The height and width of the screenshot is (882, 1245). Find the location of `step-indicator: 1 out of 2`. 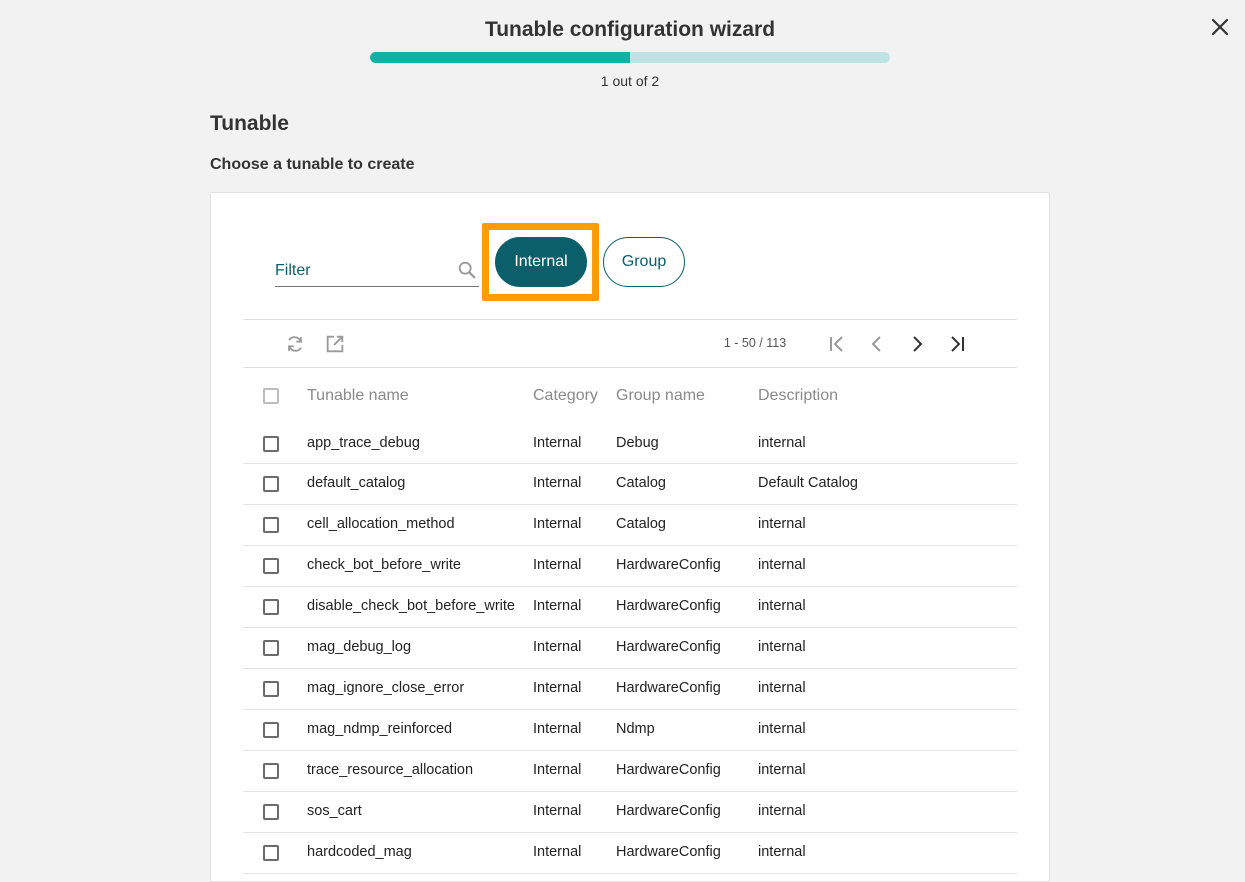

step-indicator: 1 out of 2 is located at coordinates (630, 81).